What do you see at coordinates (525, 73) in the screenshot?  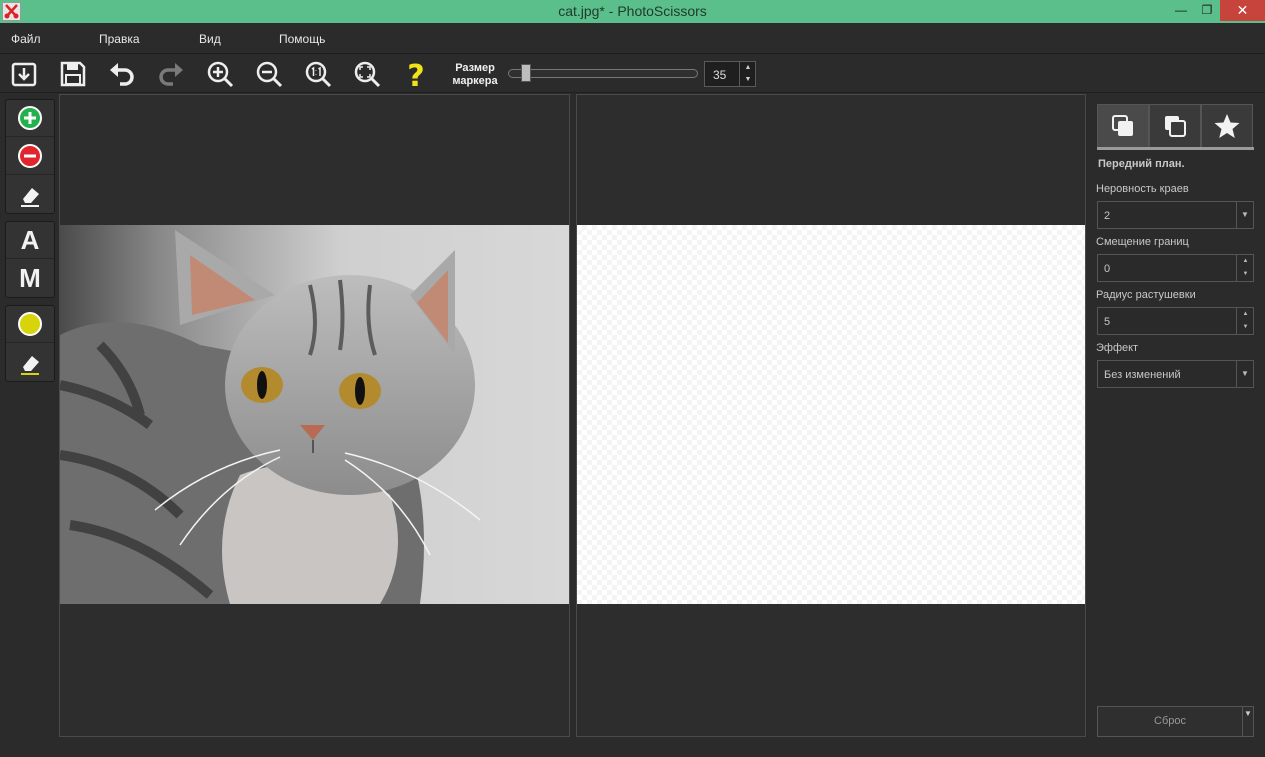 I see `marker-size-slider-thumb` at bounding box center [525, 73].